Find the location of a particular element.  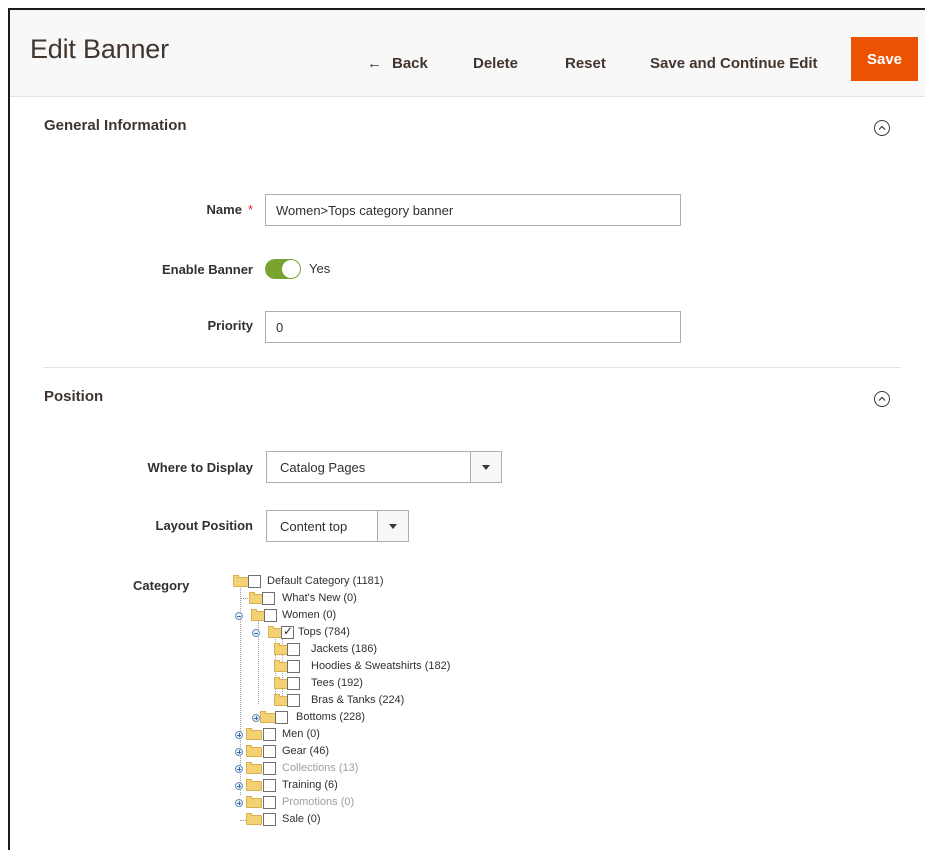

category-label-text: Default Category (1181) is located at coordinates (325, 581).